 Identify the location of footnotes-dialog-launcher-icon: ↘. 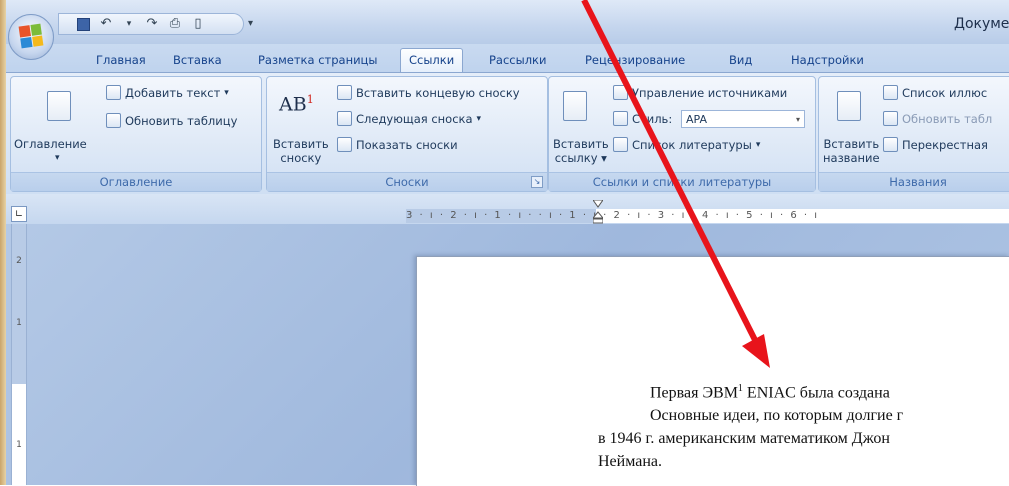
(537, 182).